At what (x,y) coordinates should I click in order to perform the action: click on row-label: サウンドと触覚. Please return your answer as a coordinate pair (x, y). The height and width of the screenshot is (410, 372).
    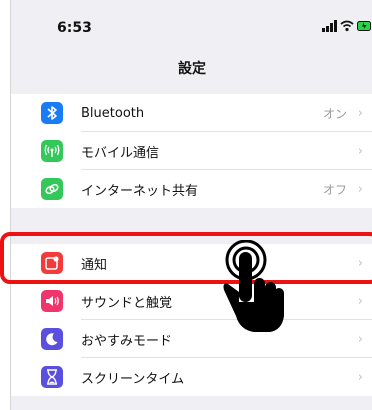
    Looking at the image, I should click on (127, 303).